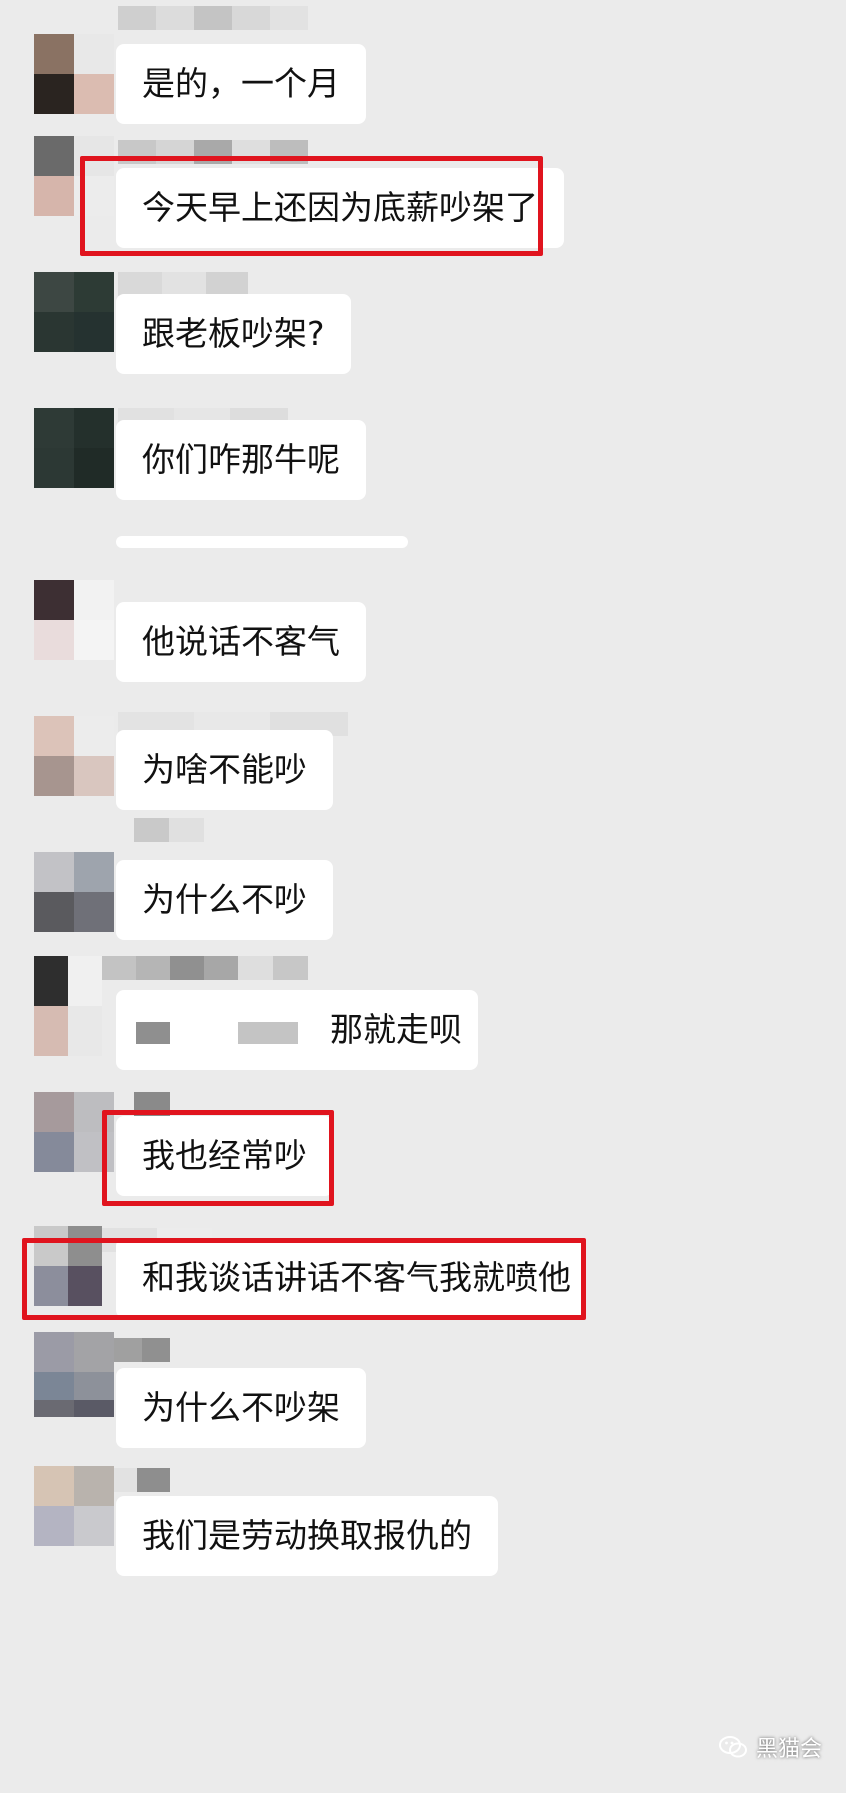 The height and width of the screenshot is (1793, 846). Describe the element at coordinates (262, 542) in the screenshot. I see `partially-hidden-bubble` at that location.